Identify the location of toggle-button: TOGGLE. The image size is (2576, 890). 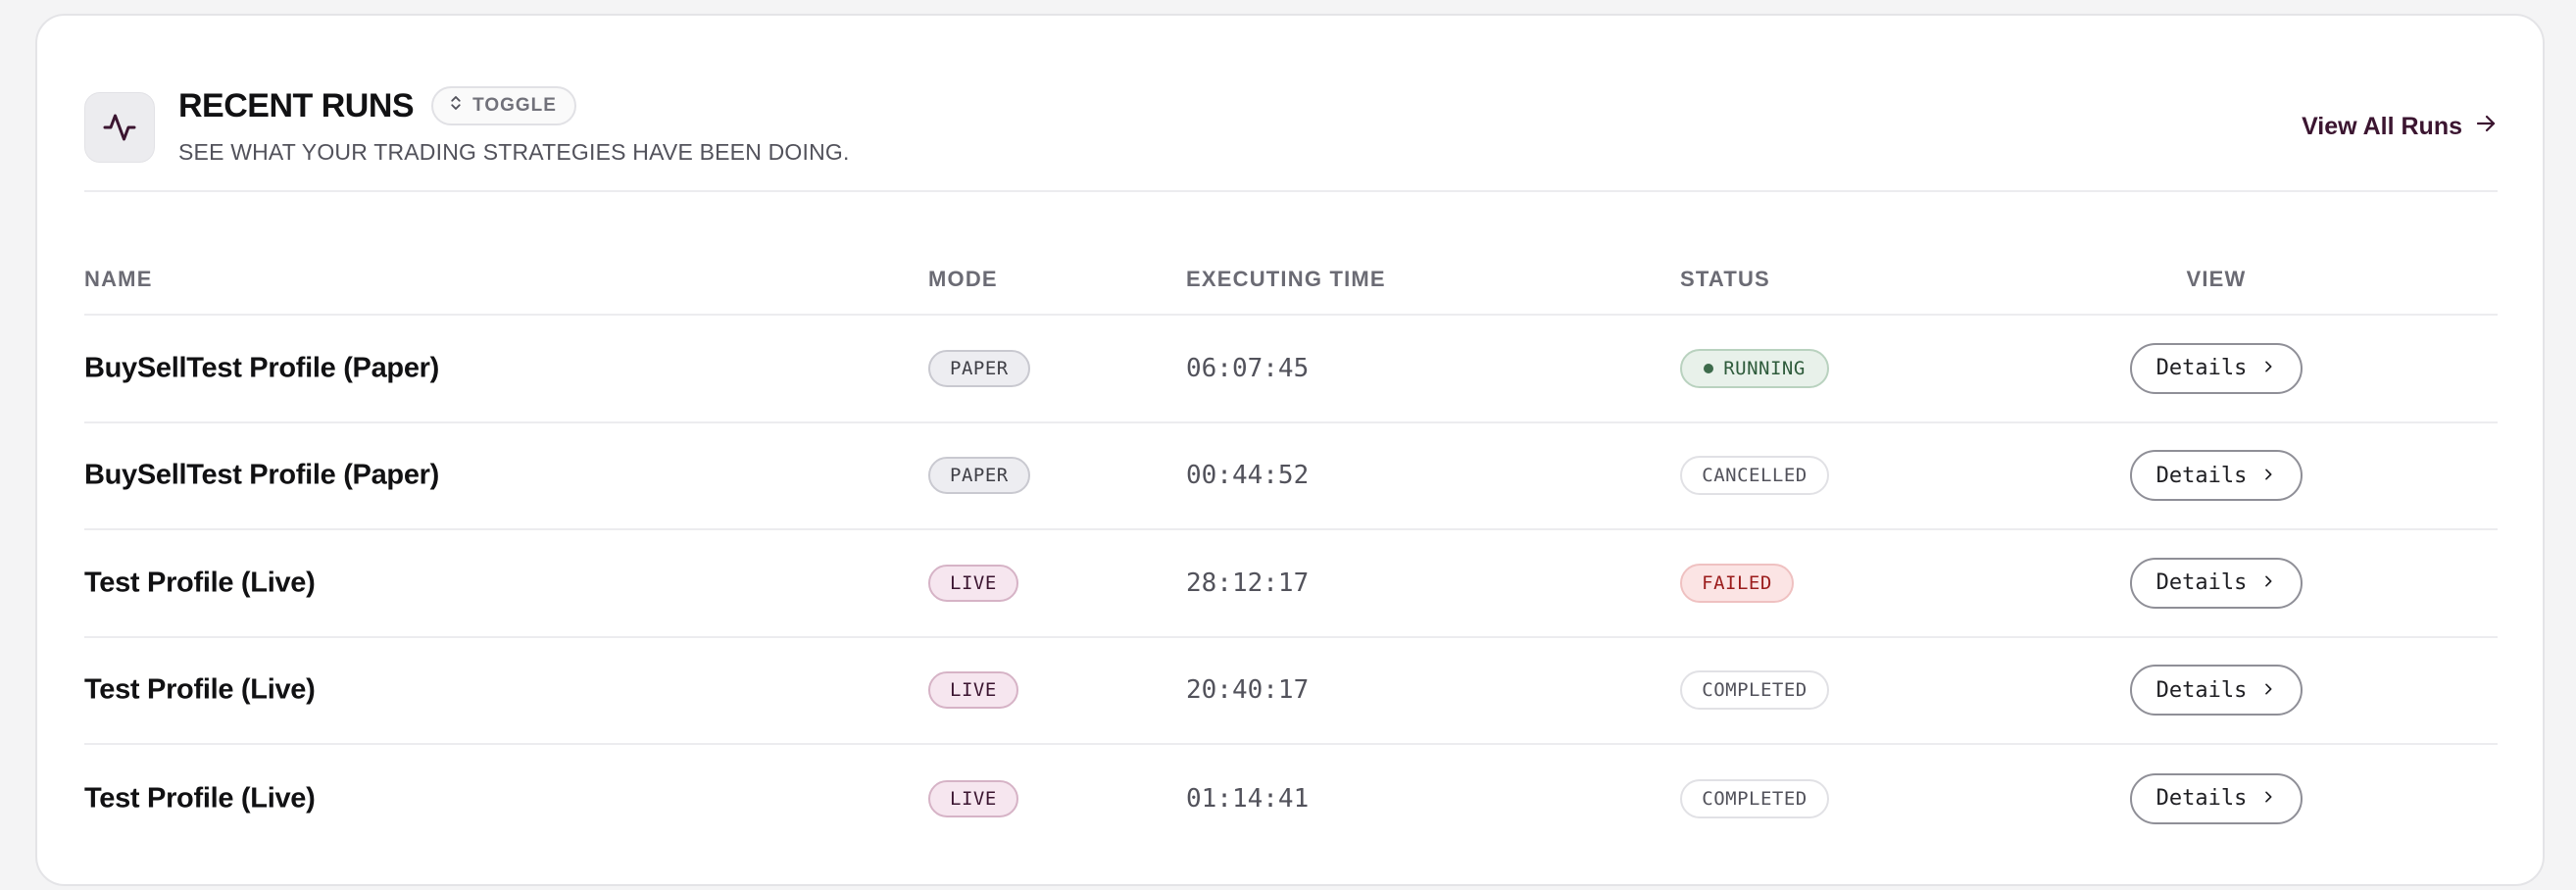
(503, 105).